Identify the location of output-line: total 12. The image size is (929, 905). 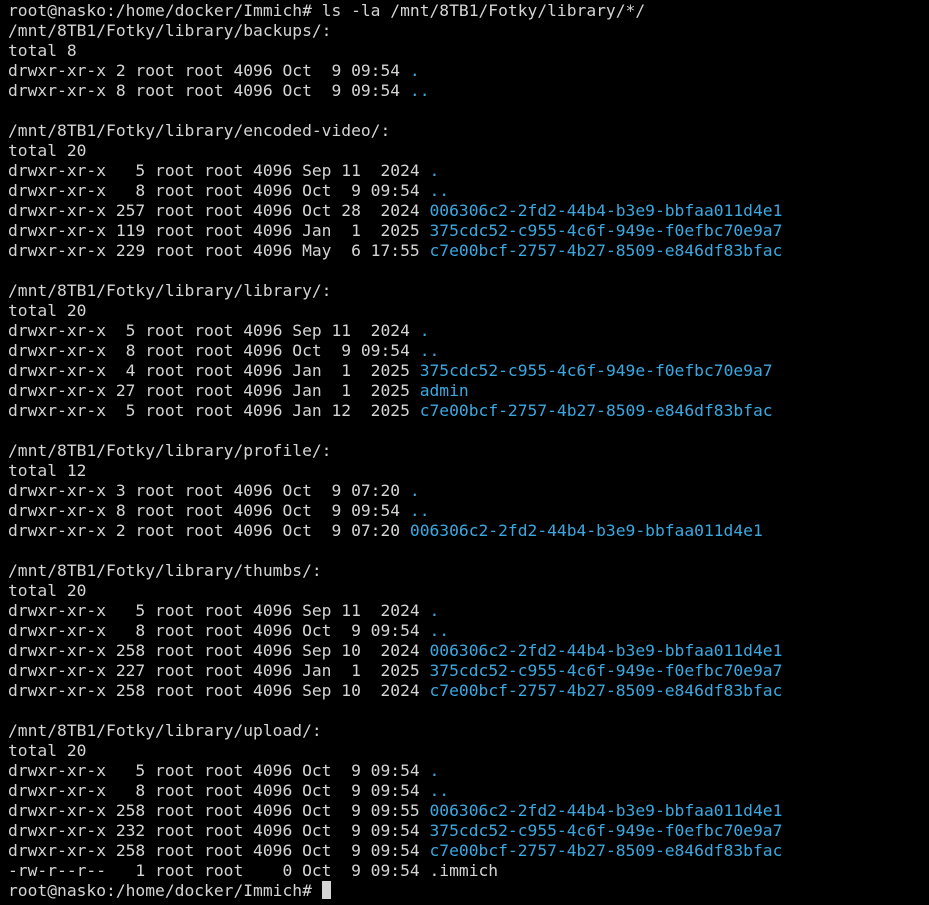
(468, 471).